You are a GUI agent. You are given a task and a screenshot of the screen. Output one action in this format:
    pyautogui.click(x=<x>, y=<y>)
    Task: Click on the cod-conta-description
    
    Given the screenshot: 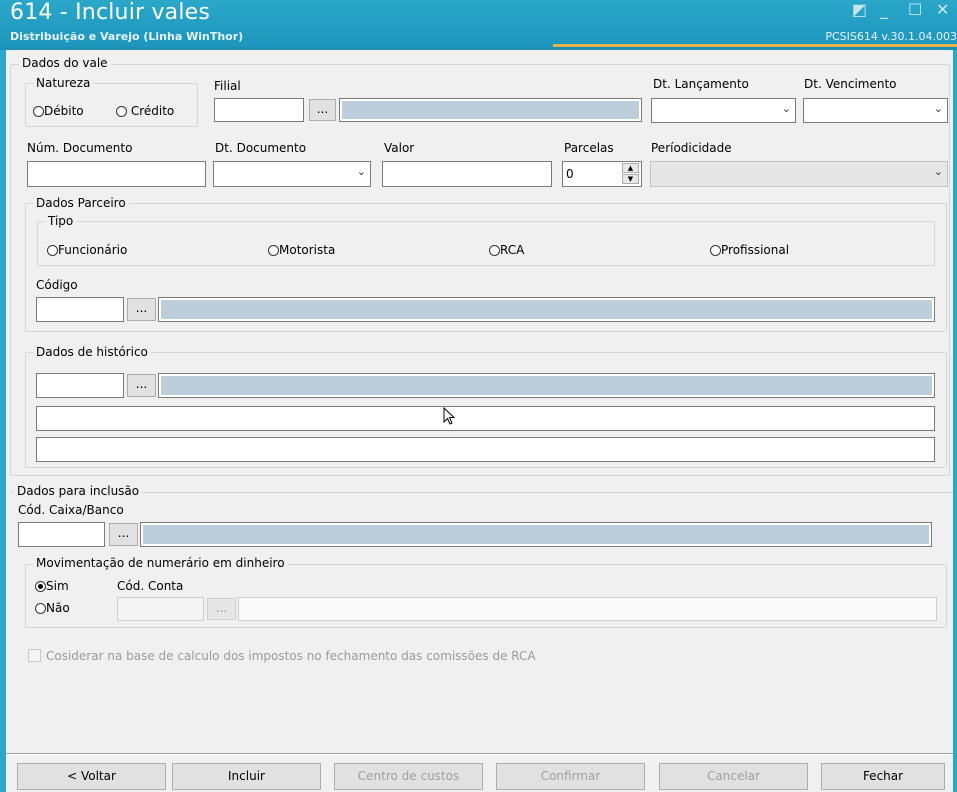 What is the action you would take?
    pyautogui.click(x=587, y=609)
    